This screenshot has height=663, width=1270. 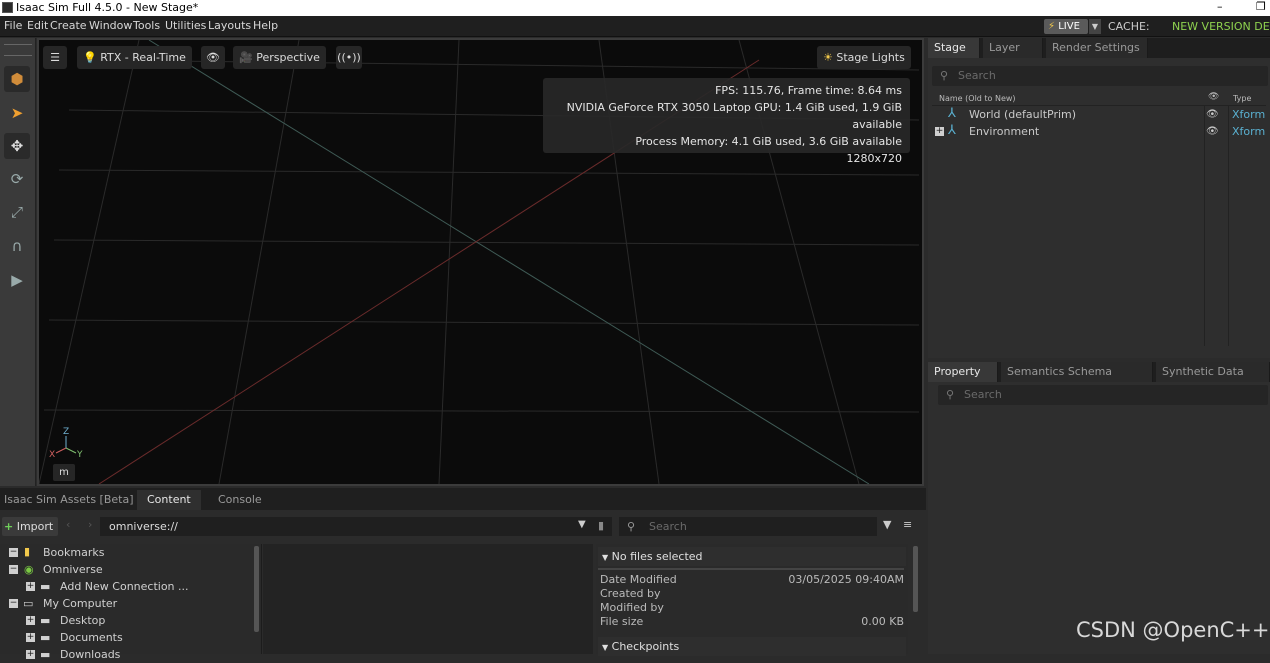 What do you see at coordinates (601, 525) in the screenshot?
I see `bookmark-icon: ▮` at bounding box center [601, 525].